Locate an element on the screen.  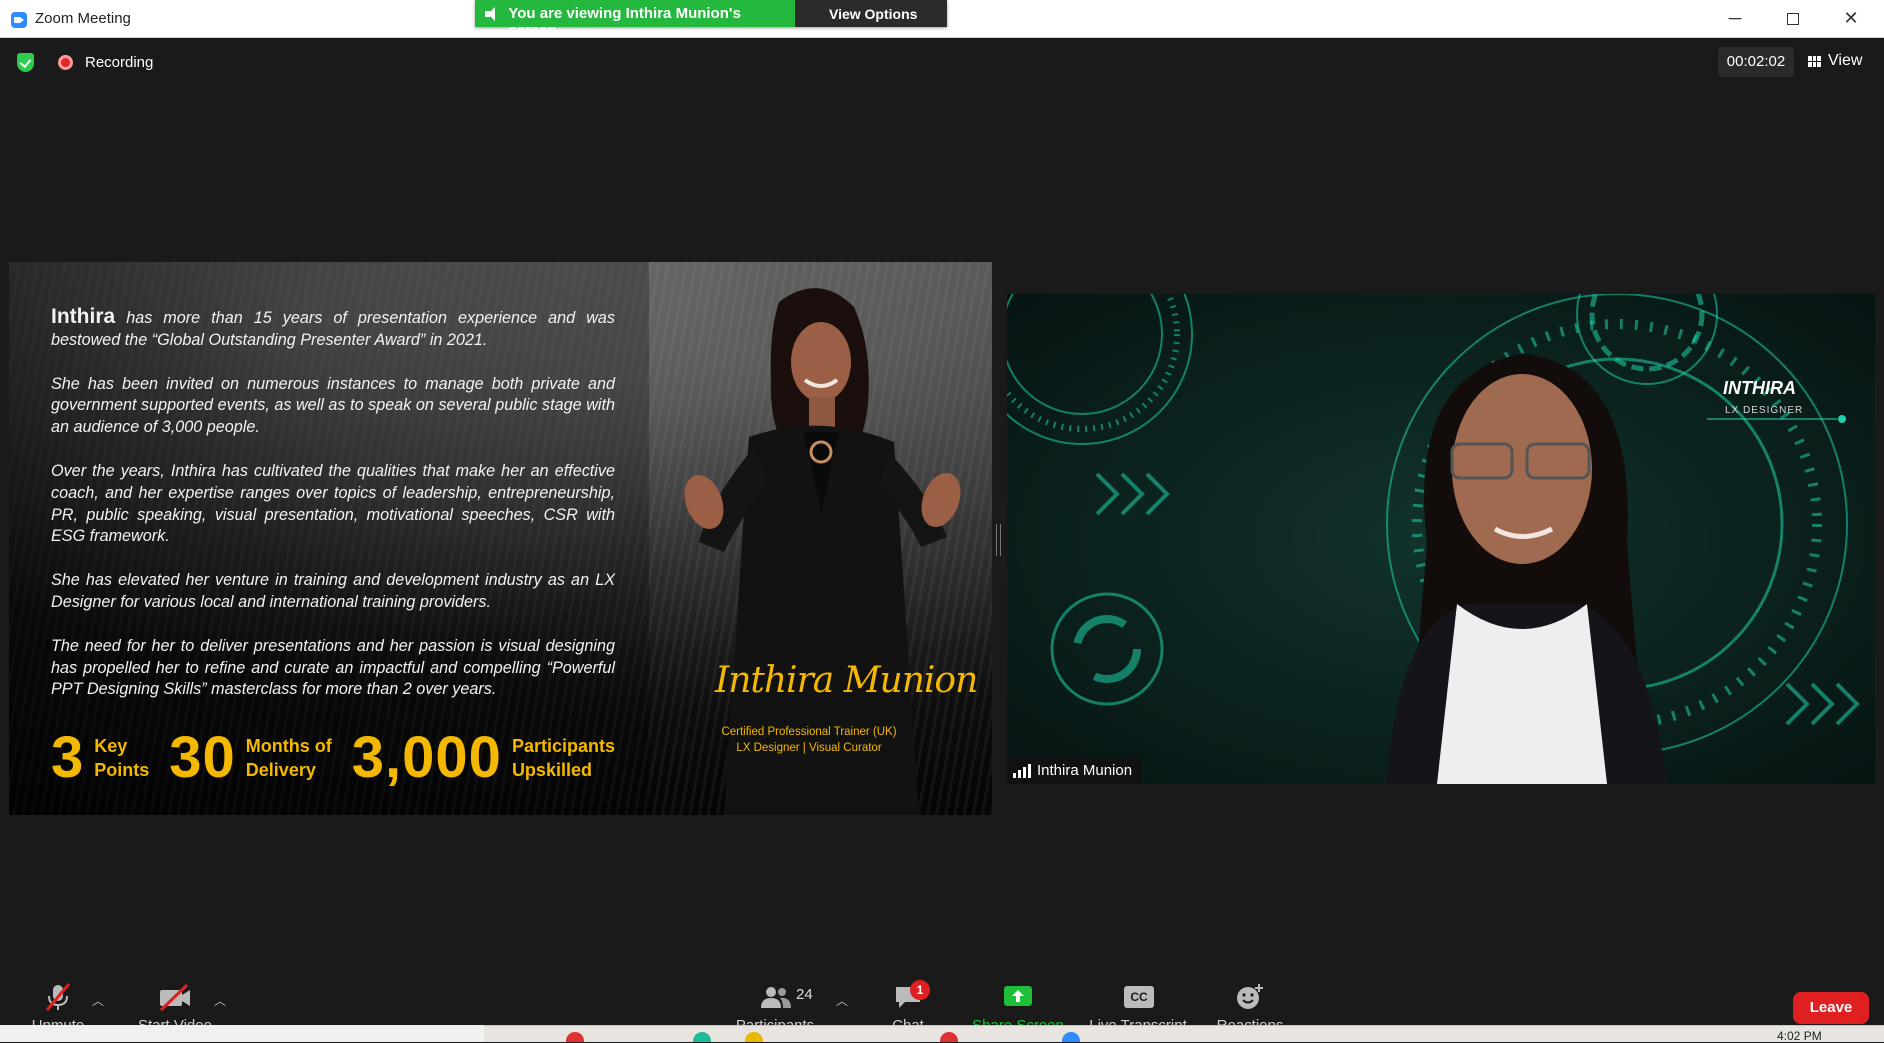
minimize-button: ─ is located at coordinates (1735, 19).